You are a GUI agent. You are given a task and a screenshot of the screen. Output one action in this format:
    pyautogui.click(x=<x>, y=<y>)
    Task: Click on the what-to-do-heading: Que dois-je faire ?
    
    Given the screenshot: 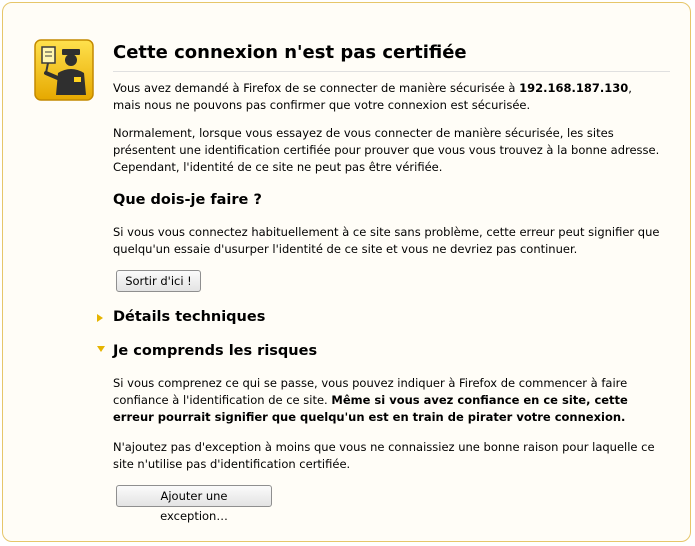 What is the action you would take?
    pyautogui.click(x=187, y=200)
    